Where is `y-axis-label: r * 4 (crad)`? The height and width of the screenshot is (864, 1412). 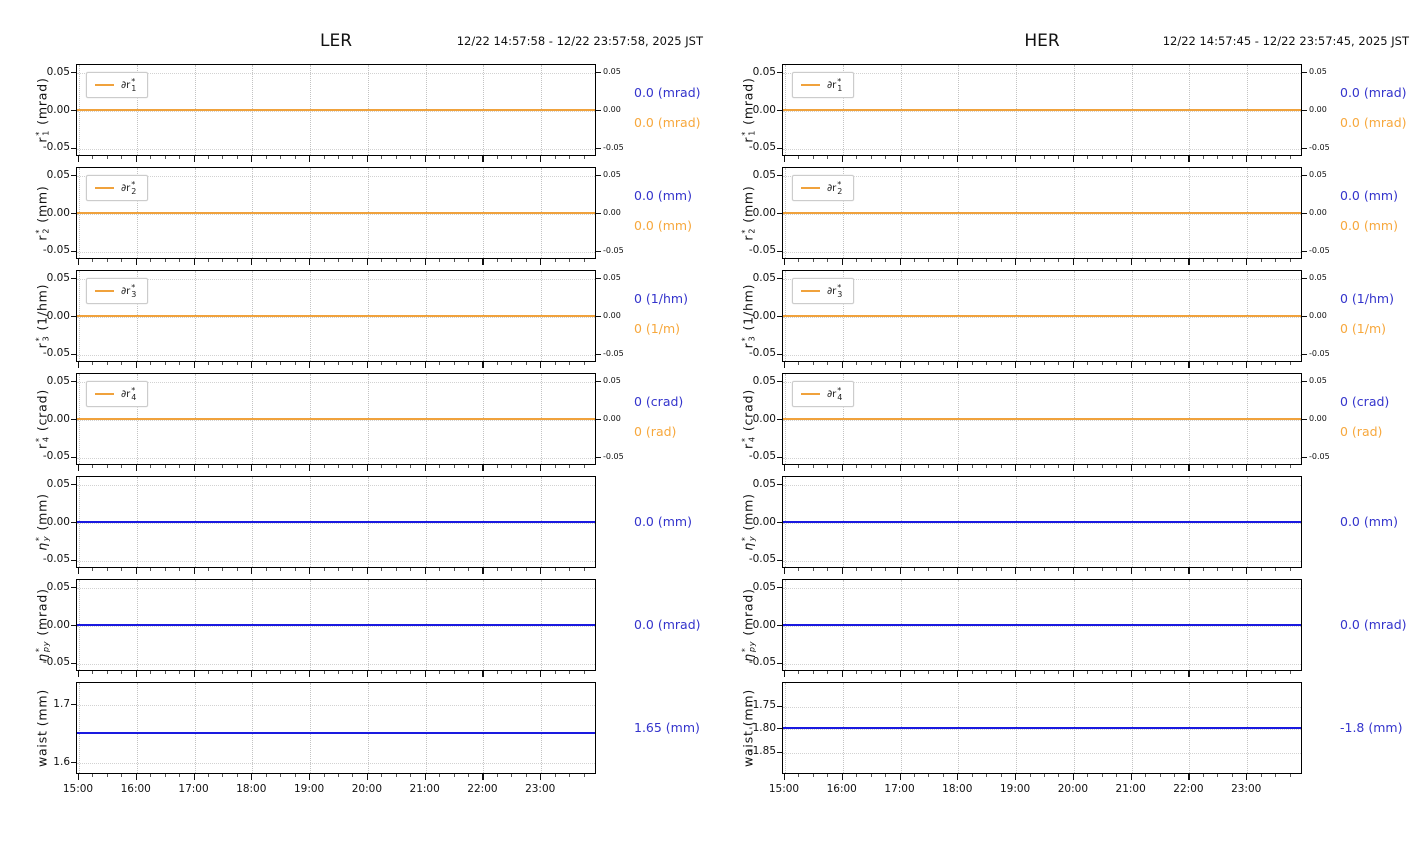 y-axis-label: r * 4 (crad) is located at coordinates (42, 419).